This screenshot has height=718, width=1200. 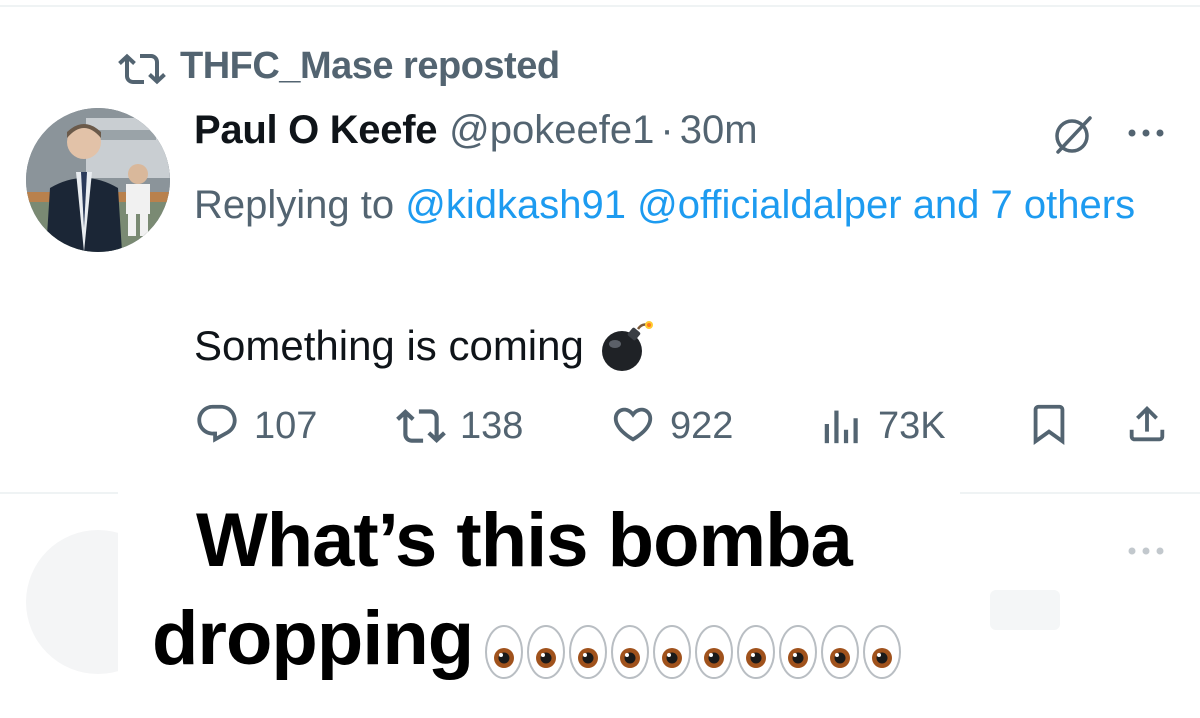 What do you see at coordinates (98, 180) in the screenshot?
I see `avatar` at bounding box center [98, 180].